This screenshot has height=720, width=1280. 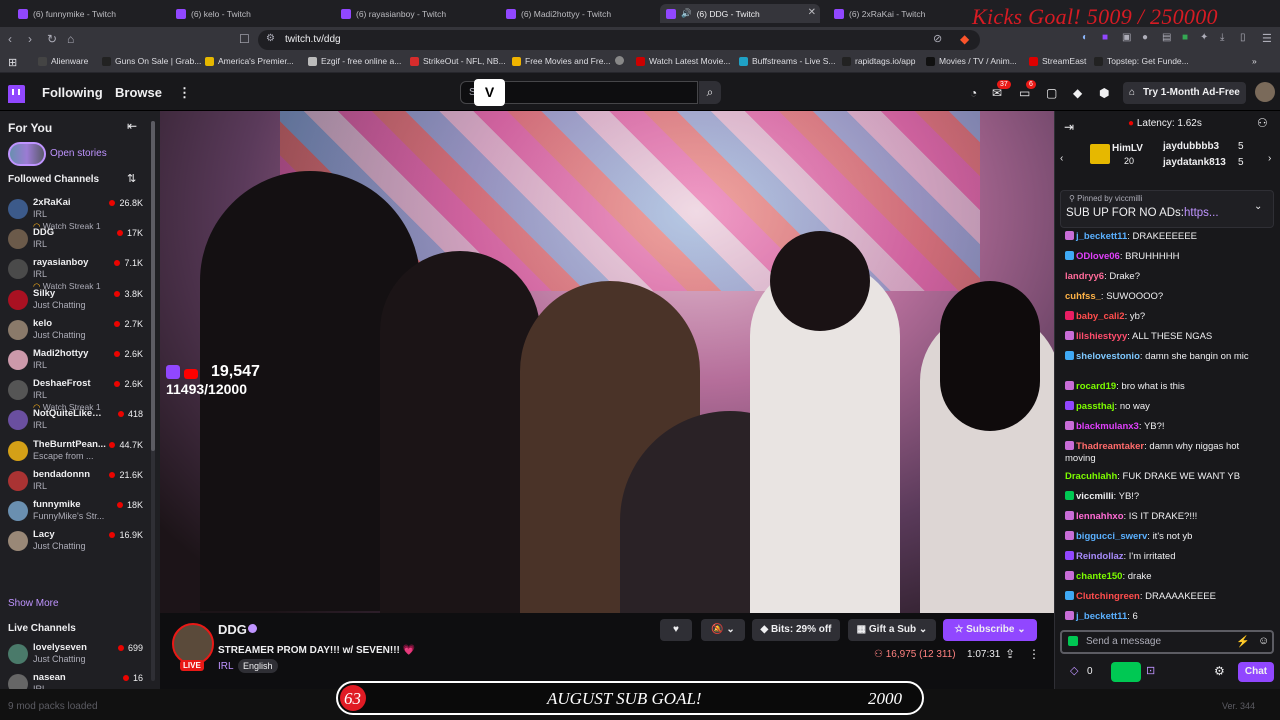 What do you see at coordinates (1057, 61) in the screenshot?
I see `bookmark-item: StreamEast` at bounding box center [1057, 61].